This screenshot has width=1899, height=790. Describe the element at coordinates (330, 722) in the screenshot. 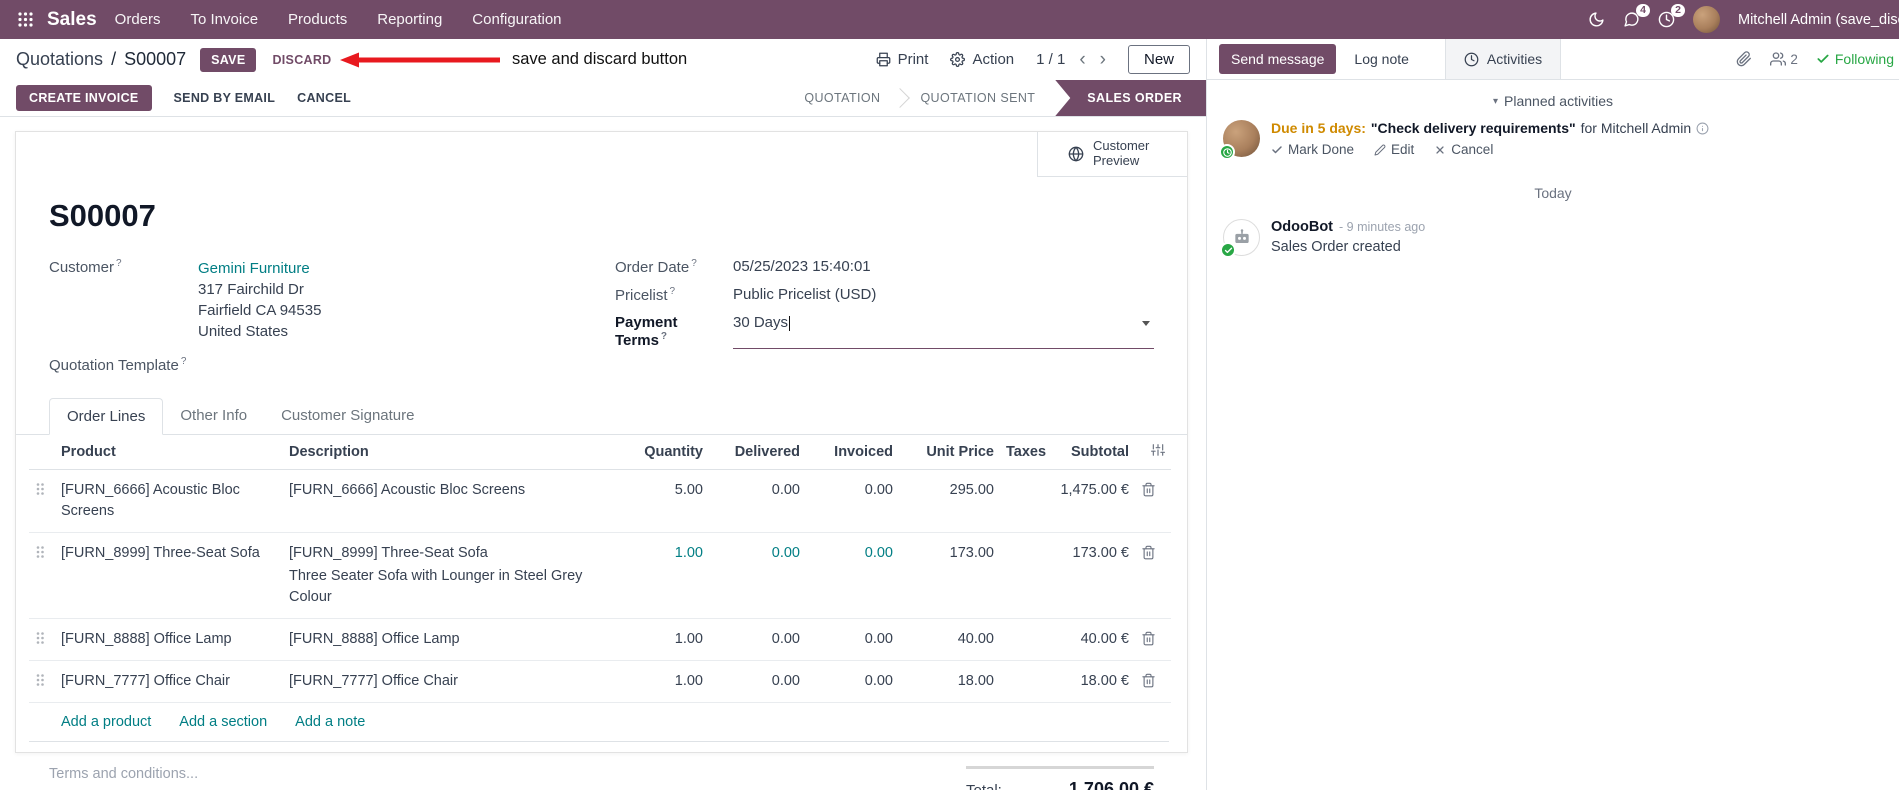

I see `add-note-link: Add a note` at that location.